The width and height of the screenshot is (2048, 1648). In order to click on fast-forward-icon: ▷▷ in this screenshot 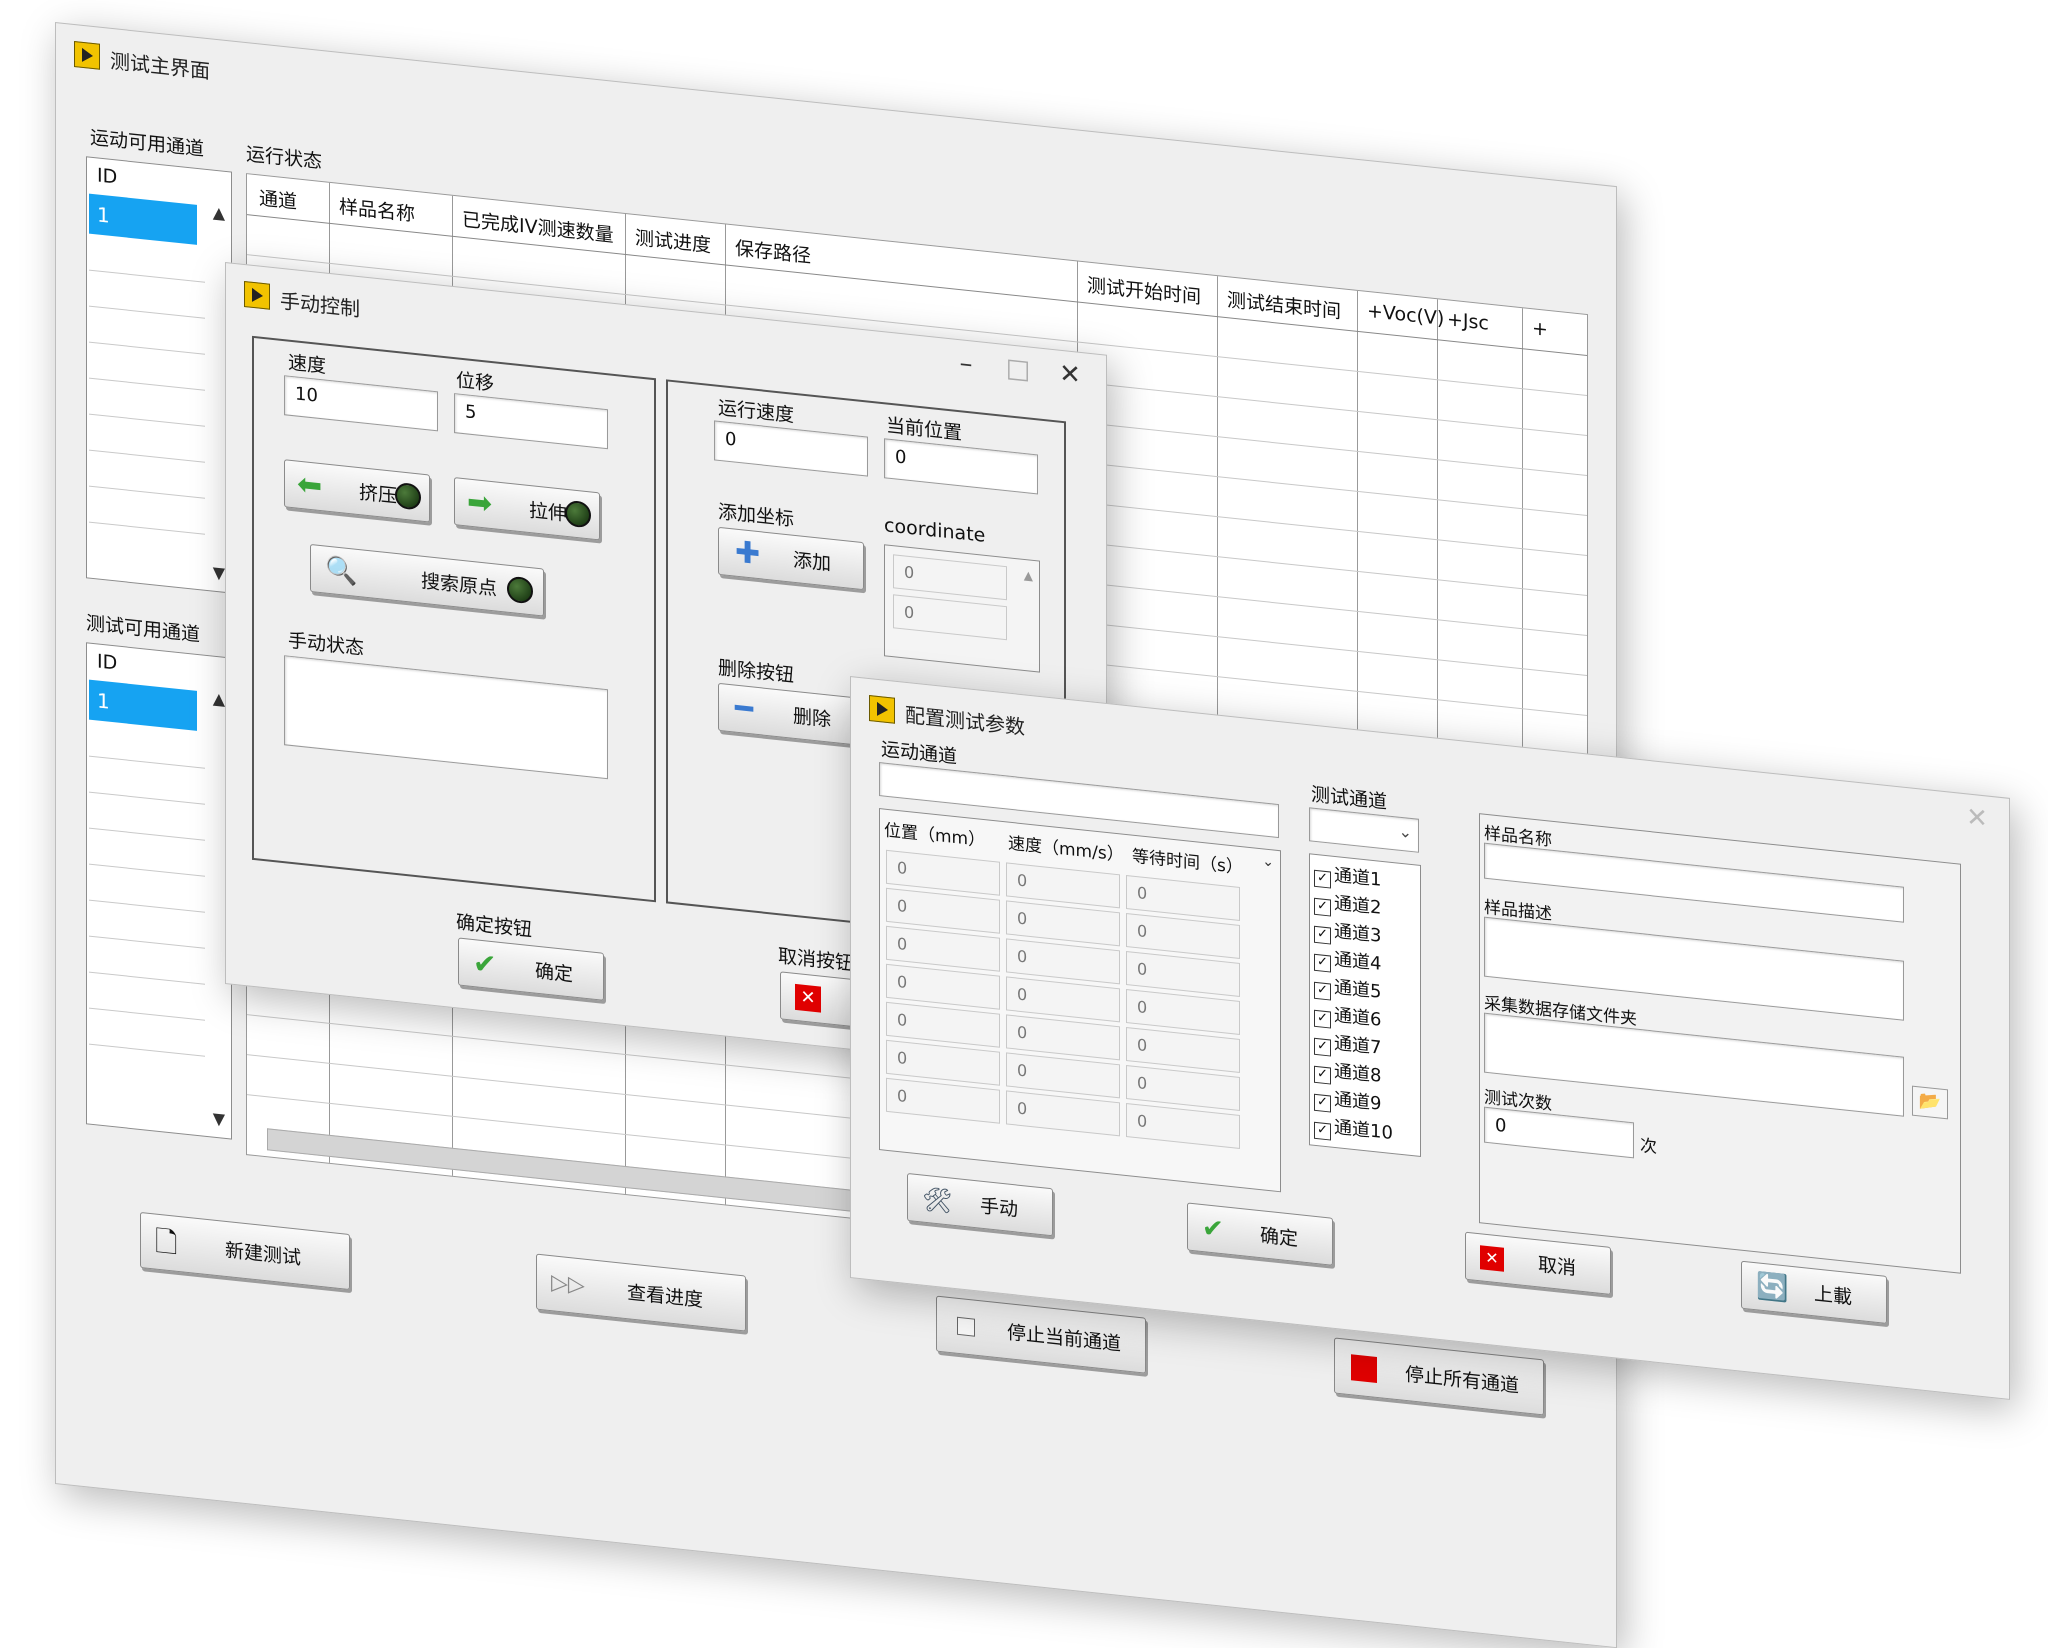, I will do `click(568, 1284)`.